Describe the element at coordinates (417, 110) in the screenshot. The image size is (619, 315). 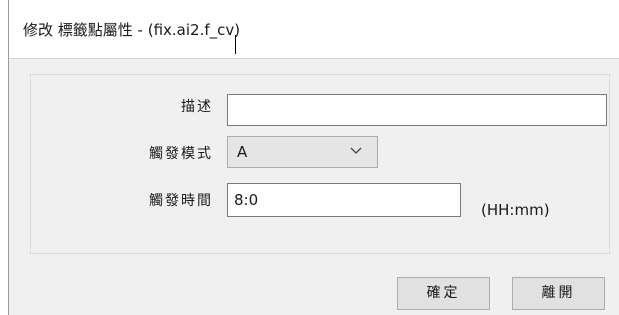
I see `description-input` at that location.